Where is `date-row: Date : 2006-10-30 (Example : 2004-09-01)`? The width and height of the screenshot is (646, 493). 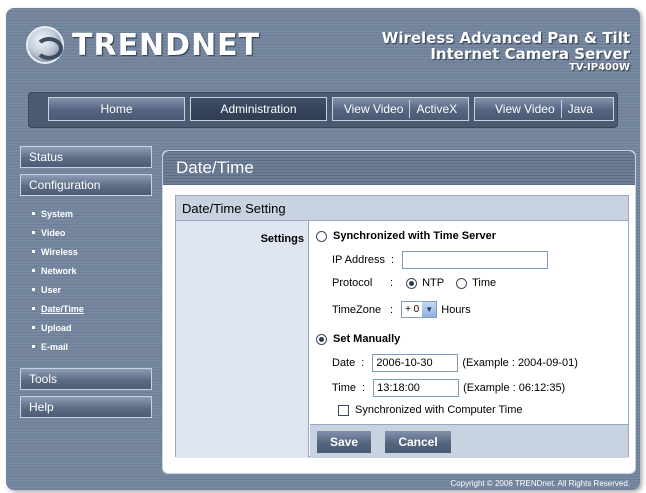
date-row: Date : 2006-10-30 (Example : 2004-09-01) is located at coordinates (455, 363).